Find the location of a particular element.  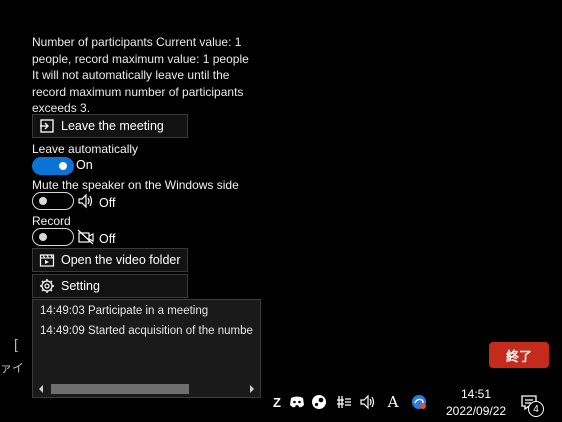

scrollbar-thumb is located at coordinates (120, 389).